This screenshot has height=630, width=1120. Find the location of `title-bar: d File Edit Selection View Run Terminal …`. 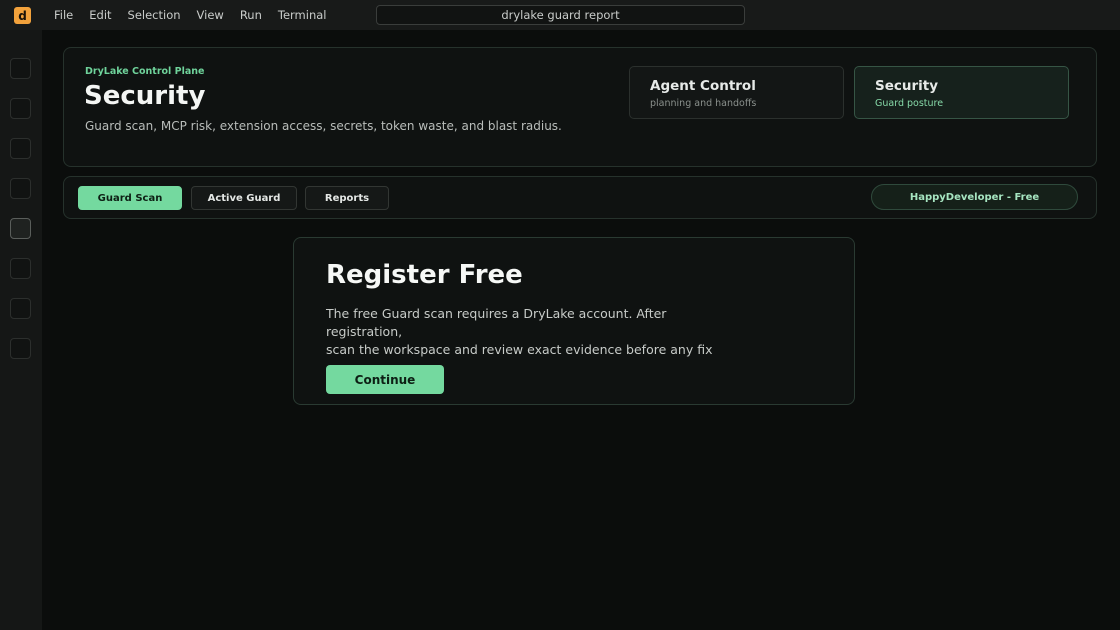

title-bar: d File Edit Selection View Run Terminal … is located at coordinates (560, 15).